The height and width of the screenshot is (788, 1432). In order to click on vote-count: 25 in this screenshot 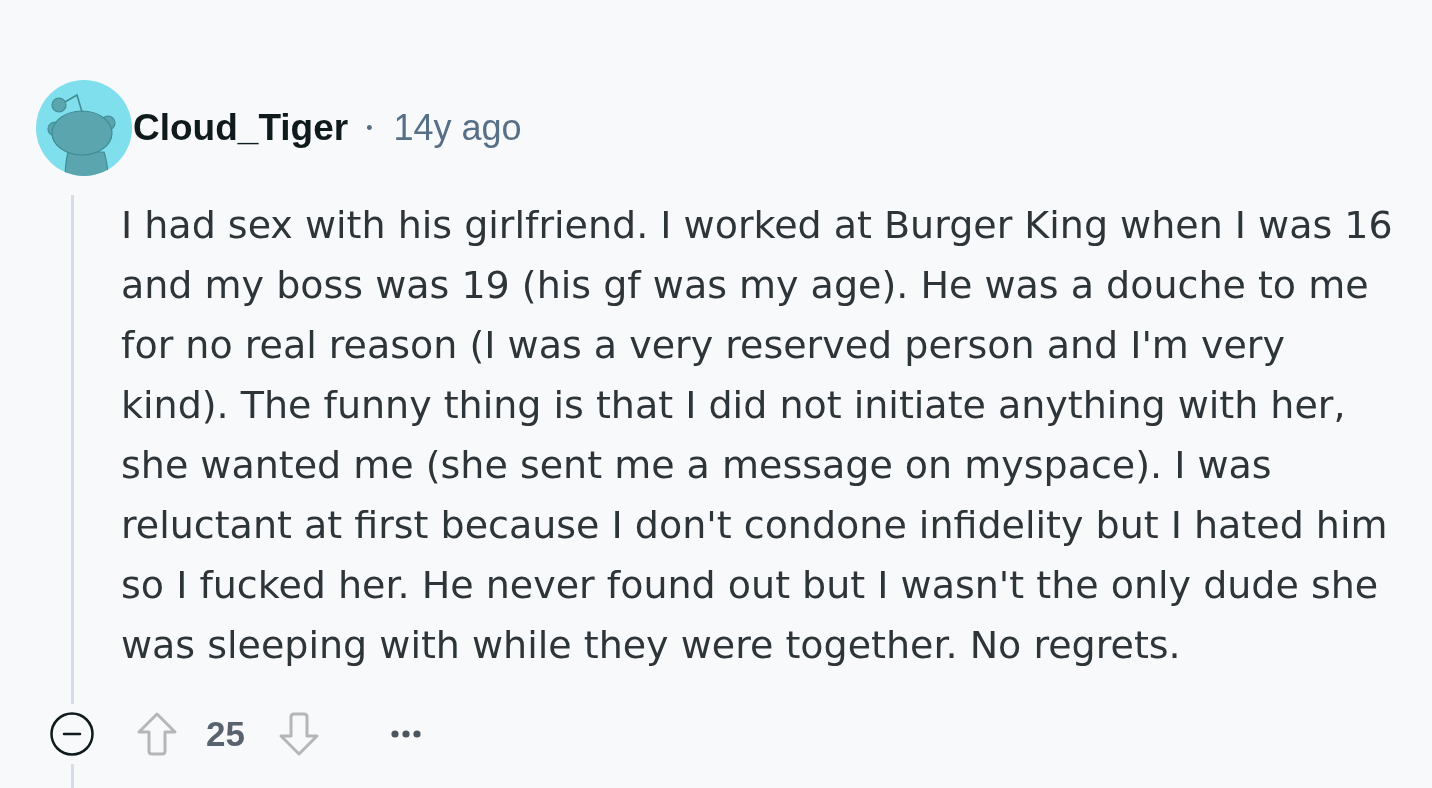, I will do `click(225, 734)`.